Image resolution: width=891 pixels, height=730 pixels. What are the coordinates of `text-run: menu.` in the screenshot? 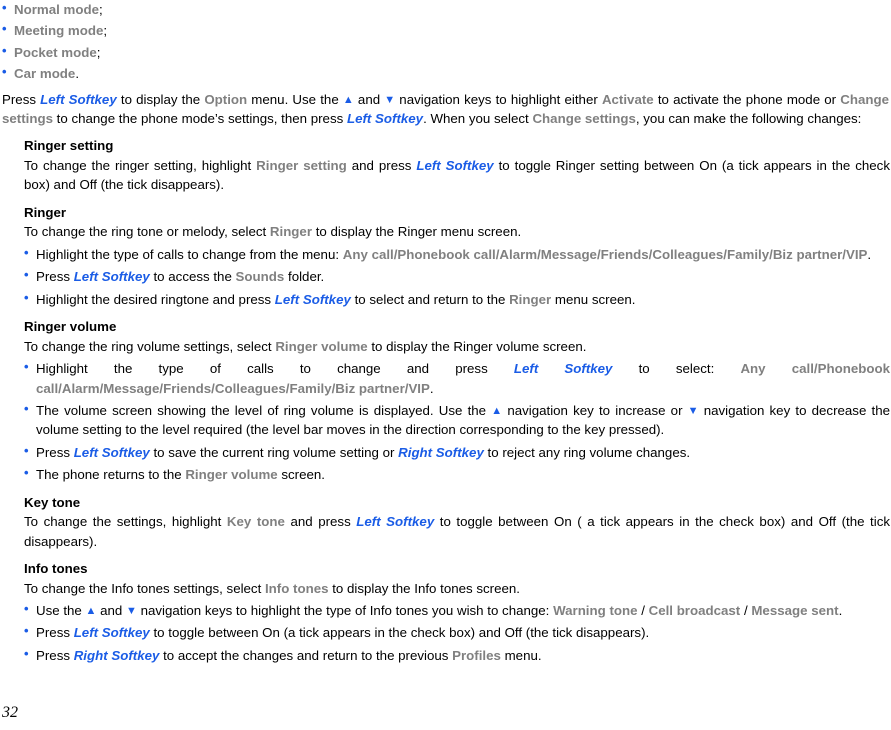 It's located at (521, 655).